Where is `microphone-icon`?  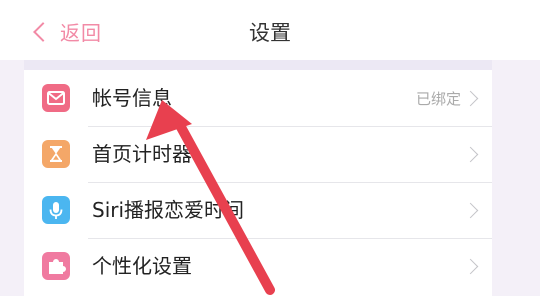 microphone-icon is located at coordinates (56, 210).